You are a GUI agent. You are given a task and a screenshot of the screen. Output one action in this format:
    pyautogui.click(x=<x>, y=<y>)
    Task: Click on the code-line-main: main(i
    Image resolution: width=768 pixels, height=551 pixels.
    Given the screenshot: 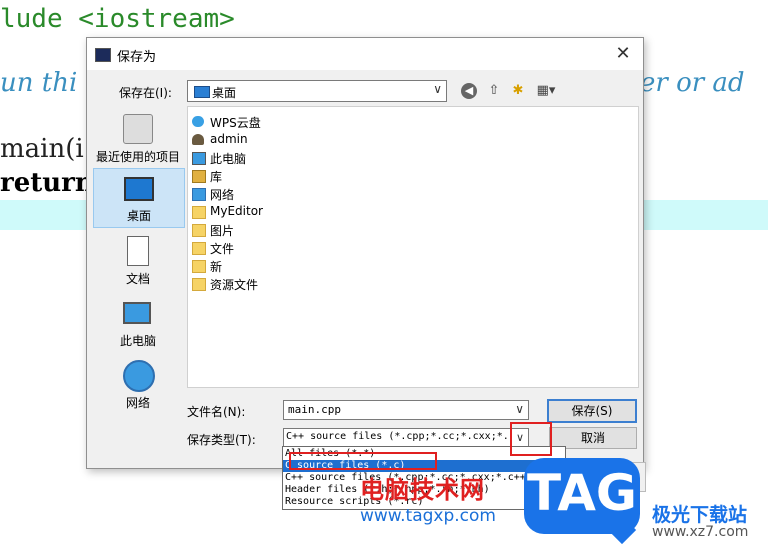 What is the action you would take?
    pyautogui.click(x=42, y=149)
    